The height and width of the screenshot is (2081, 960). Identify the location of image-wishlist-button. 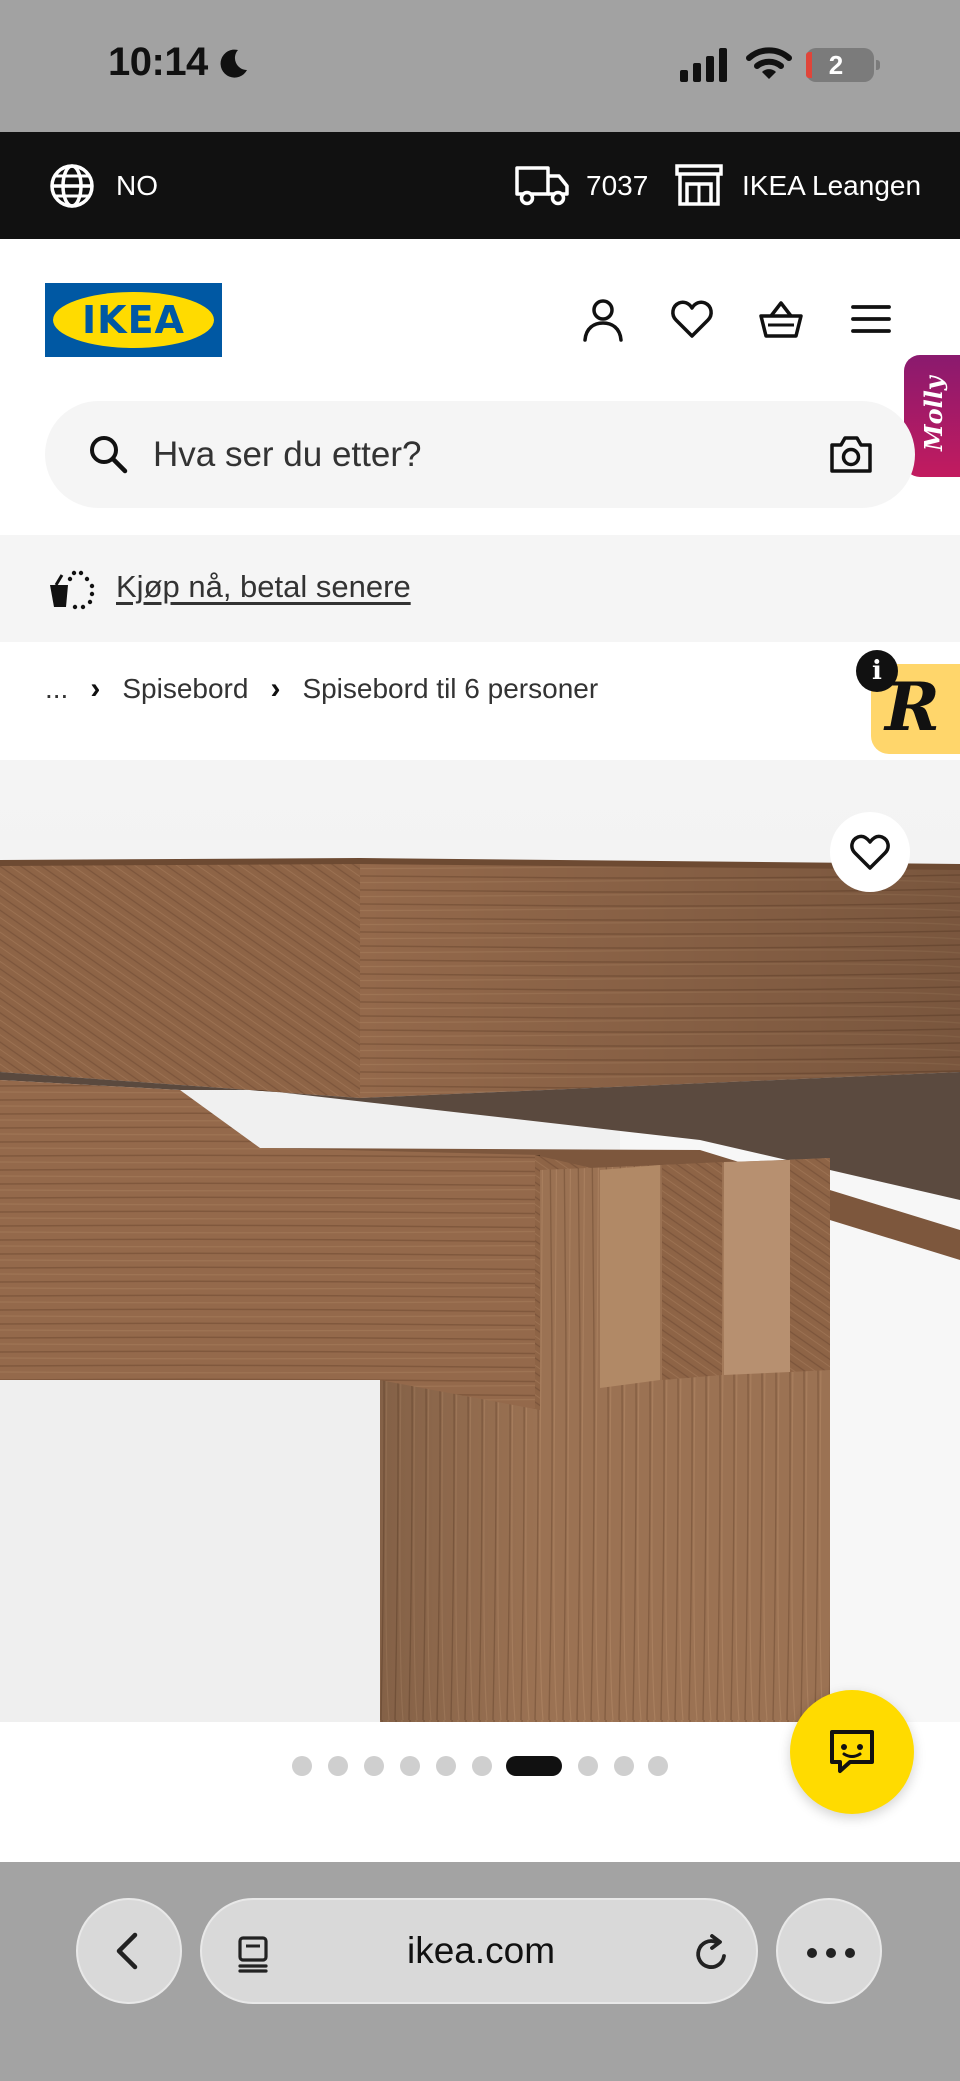
(870, 852).